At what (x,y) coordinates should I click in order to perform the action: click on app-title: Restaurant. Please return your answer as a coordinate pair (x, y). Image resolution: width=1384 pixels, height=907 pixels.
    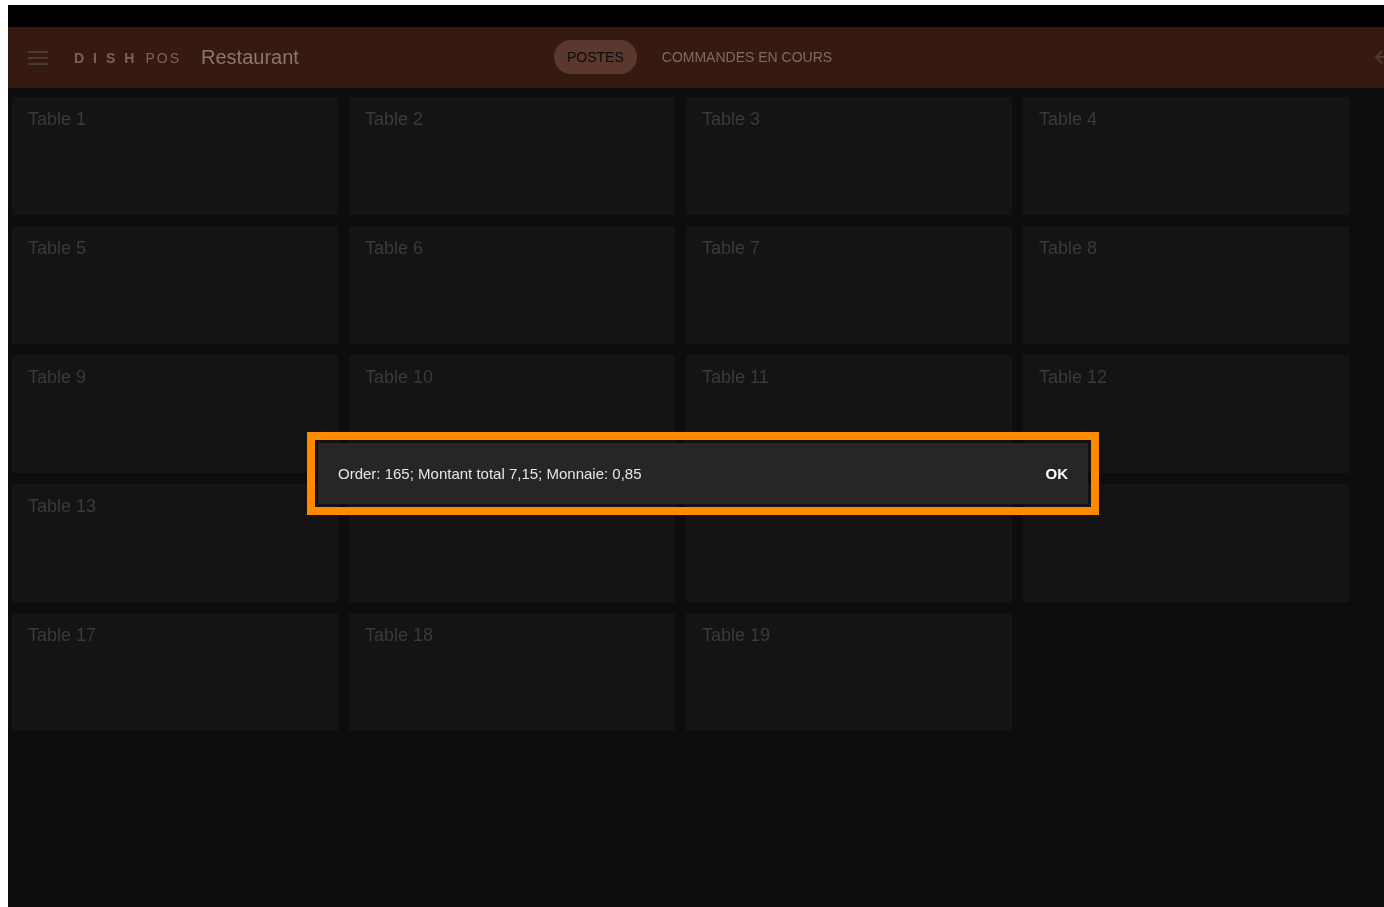
    Looking at the image, I should click on (250, 57).